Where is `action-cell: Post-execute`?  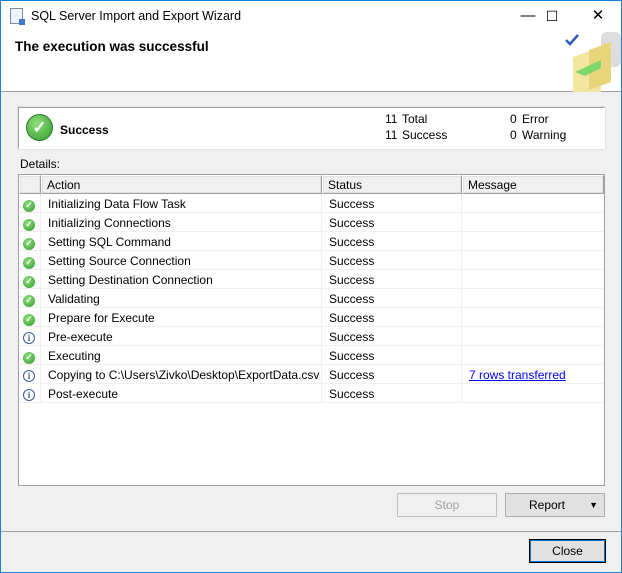 action-cell: Post-execute is located at coordinates (181, 393).